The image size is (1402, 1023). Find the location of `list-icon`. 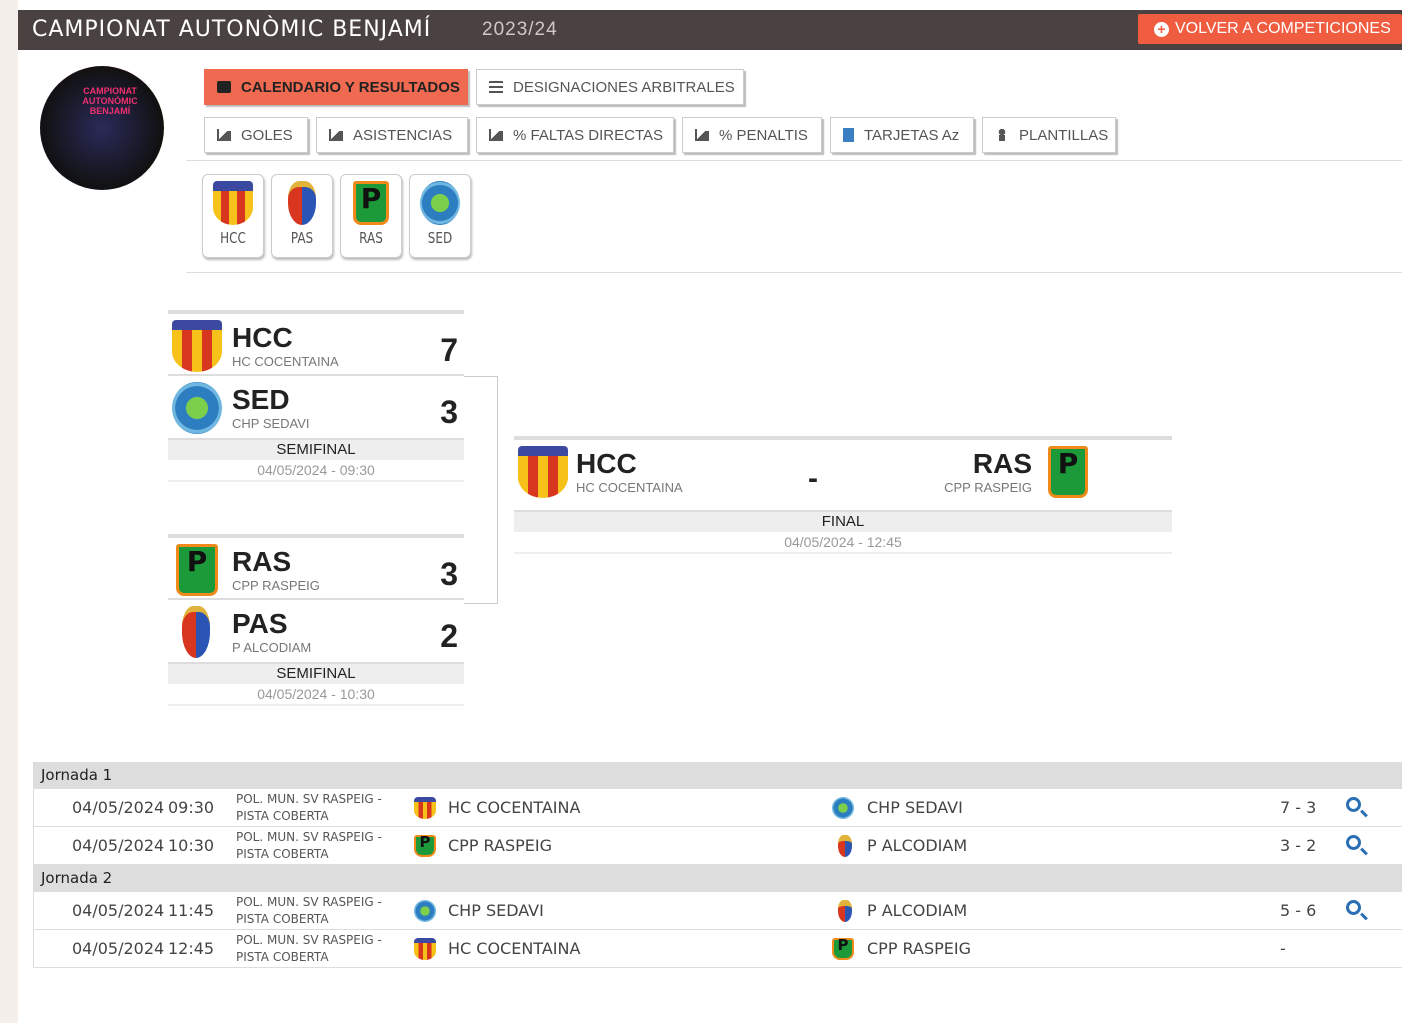

list-icon is located at coordinates (496, 87).